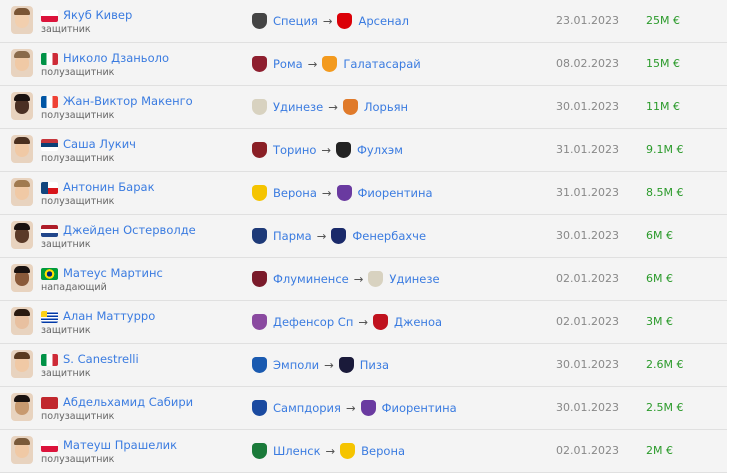 This screenshot has height=473, width=731. Describe the element at coordinates (66, 373) in the screenshot. I see `player-position: защитник` at that location.